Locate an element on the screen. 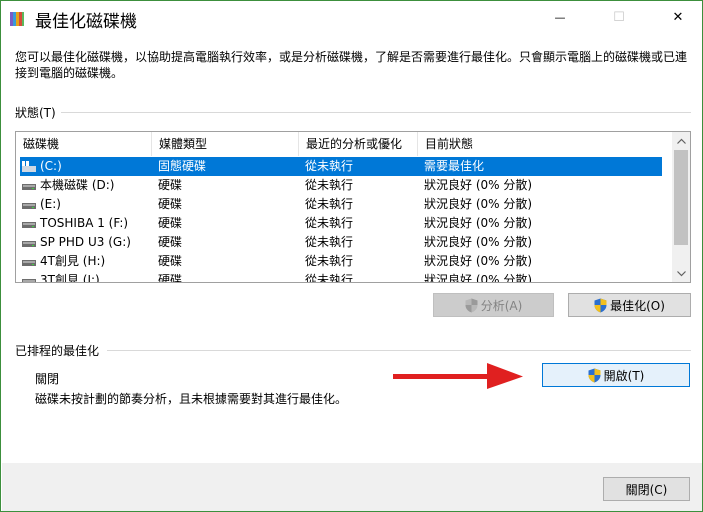 The image size is (703, 512). drive-name: 4T創見 (H:) is located at coordinates (73, 261).